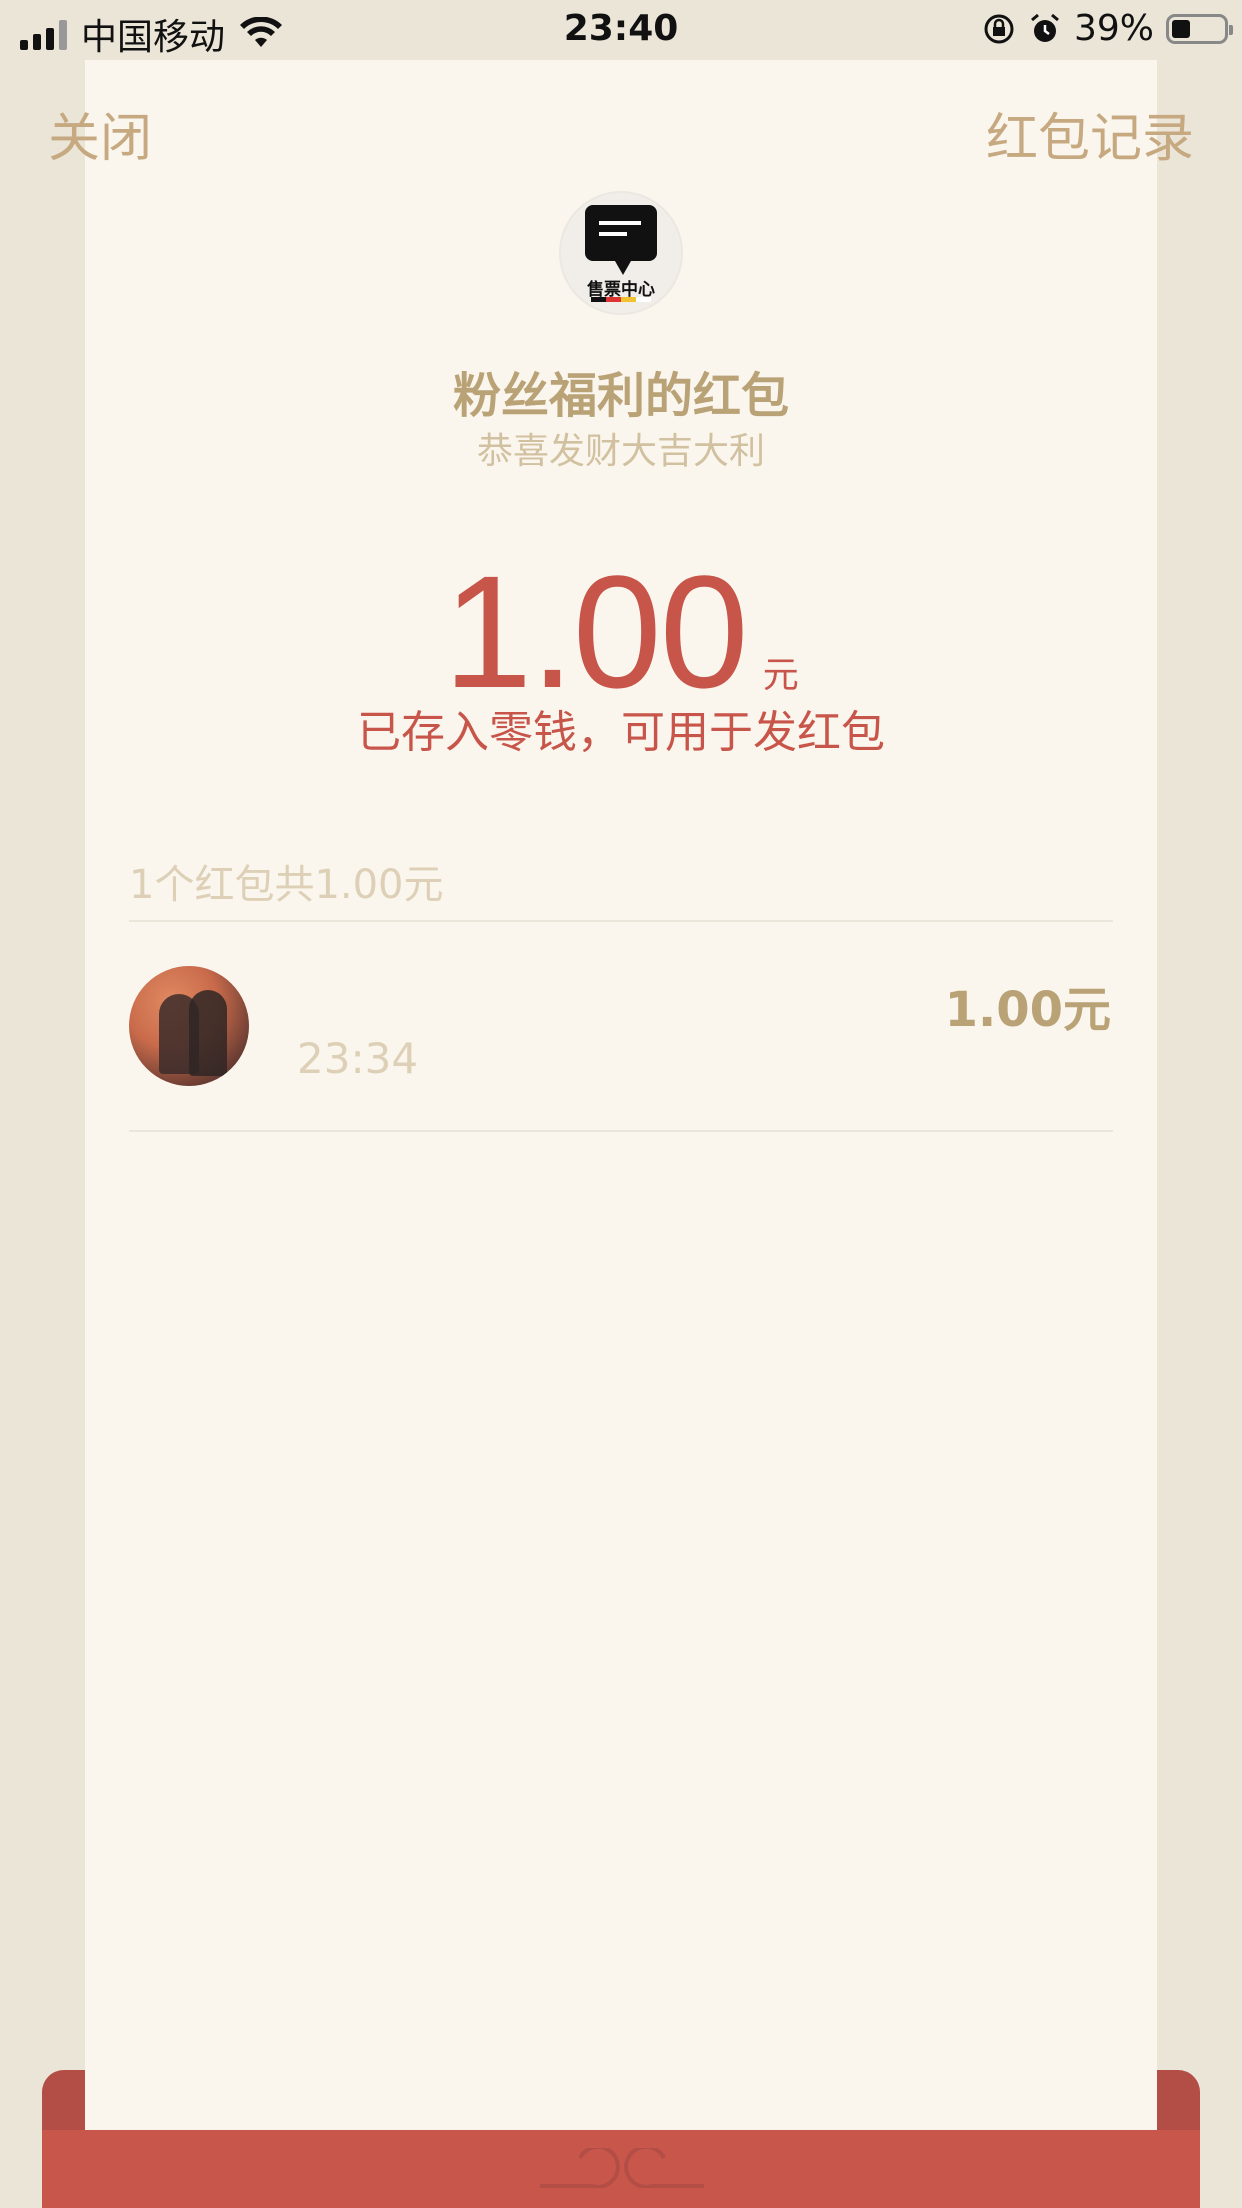 The image size is (1242, 2208). I want to click on amount-unit: 元, so click(780, 675).